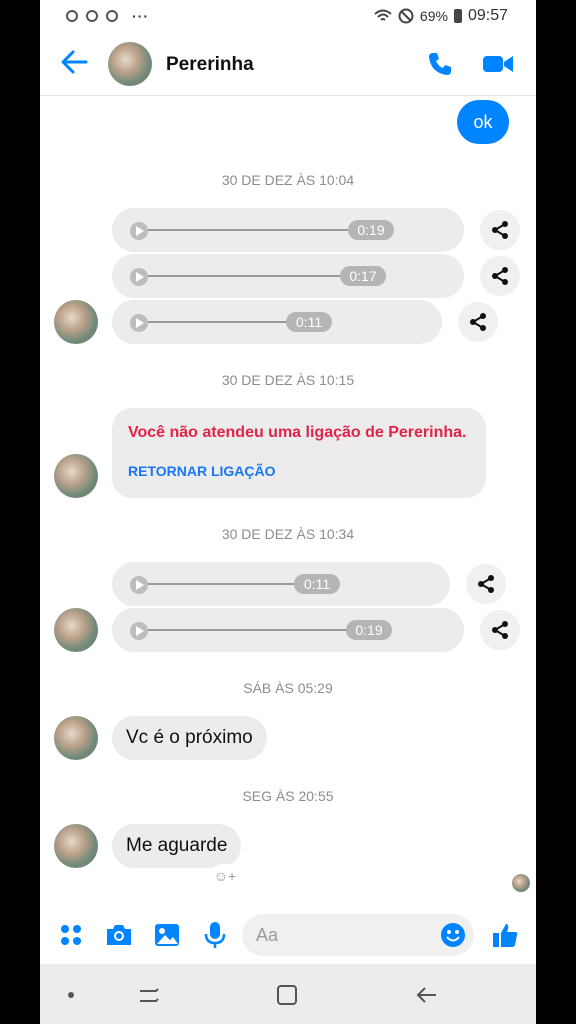  I want to click on add-reaction-button: ☺+, so click(225, 876).